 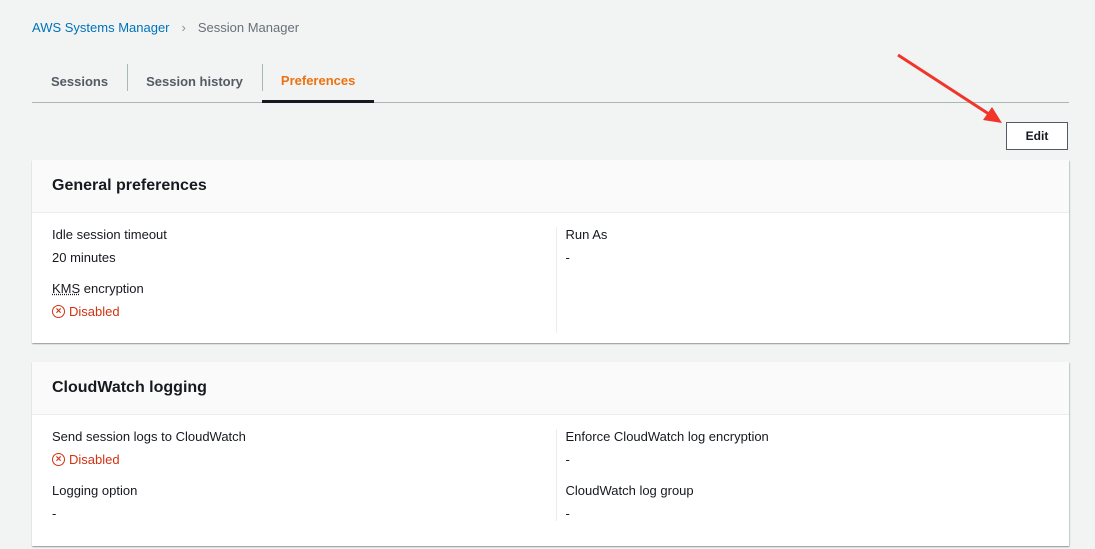 I want to click on logging-option-value: -, so click(x=54, y=513).